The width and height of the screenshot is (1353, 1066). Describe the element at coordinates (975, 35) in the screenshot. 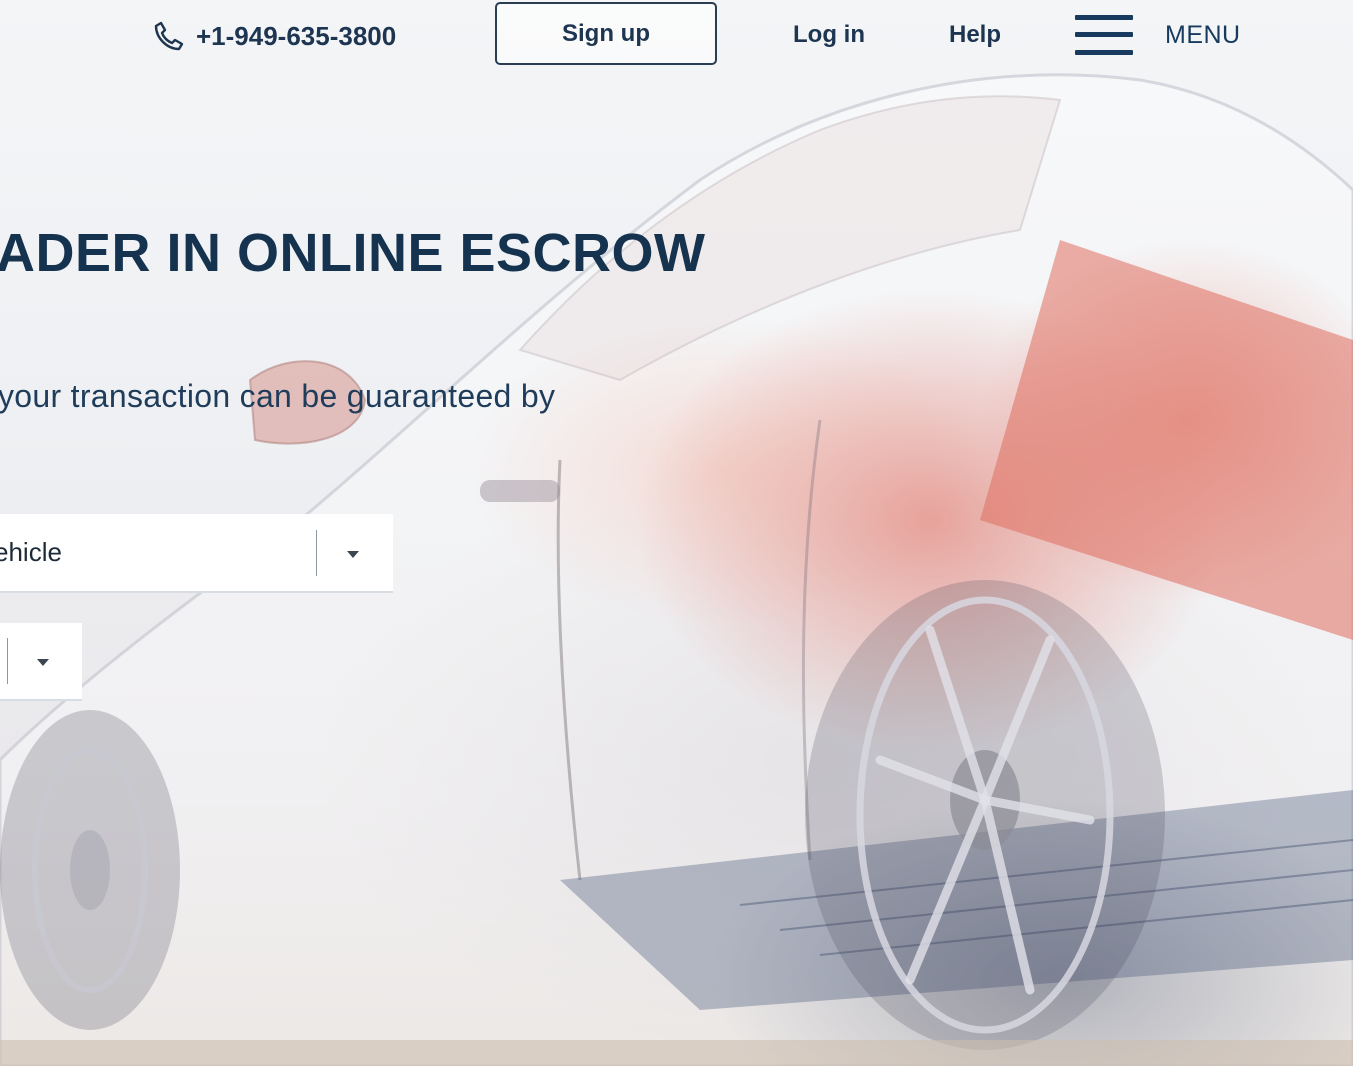

I see `help-link: Help` at that location.